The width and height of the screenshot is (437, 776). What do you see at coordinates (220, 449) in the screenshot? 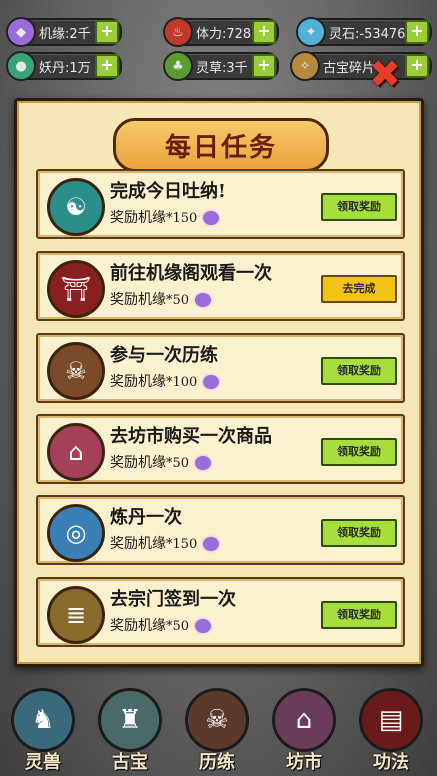
I see `task-item: ⌂ 去坊市购买一次商品 奖励机缘*50 领取奖励` at bounding box center [220, 449].